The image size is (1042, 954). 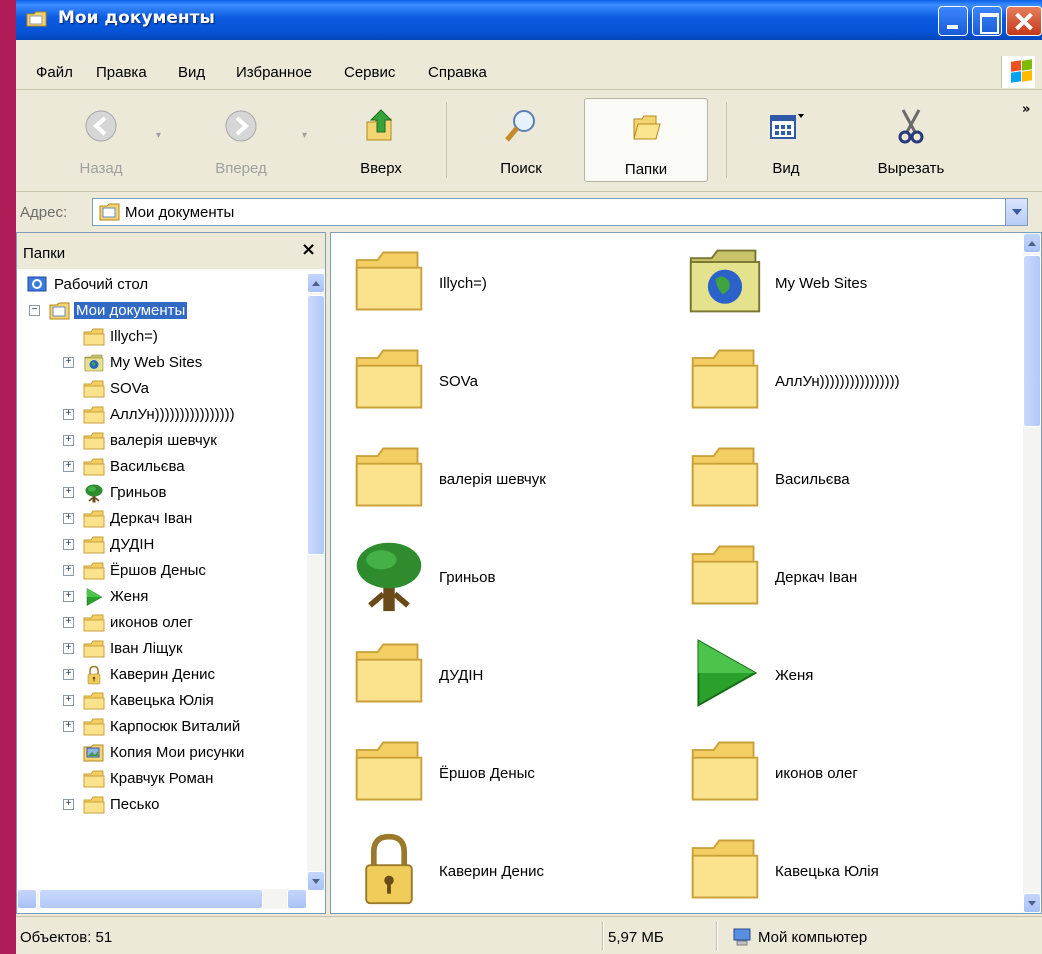 What do you see at coordinates (847, 580) in the screenshot?
I see `file-item: Деркач Іван` at bounding box center [847, 580].